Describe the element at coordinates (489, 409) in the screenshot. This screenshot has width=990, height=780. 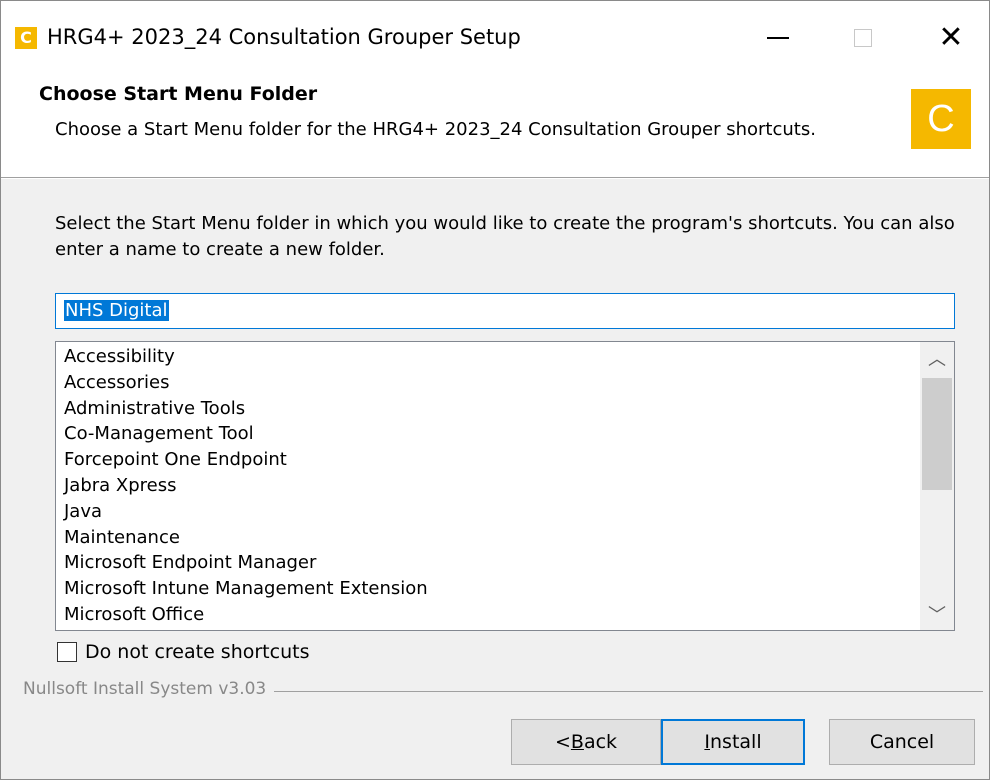
I see `folder-list-item: Administrative Tools` at that location.